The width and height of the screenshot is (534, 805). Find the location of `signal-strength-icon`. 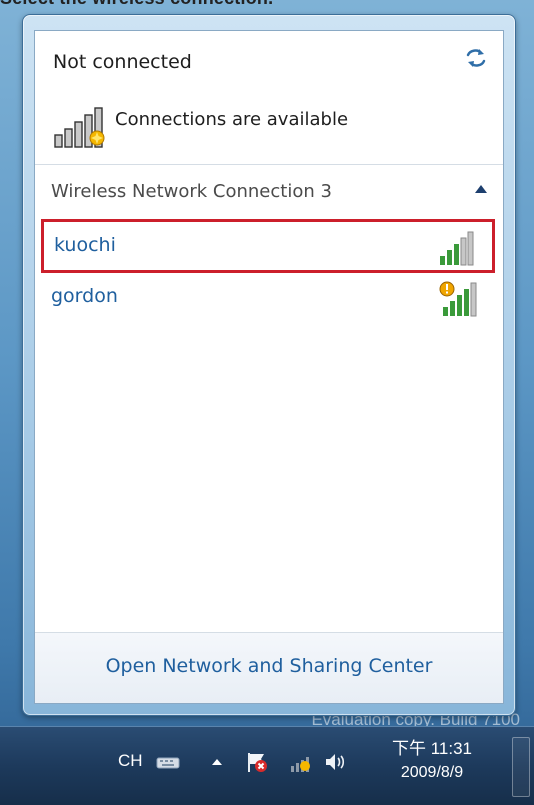

signal-strength-icon is located at coordinates (457, 248).